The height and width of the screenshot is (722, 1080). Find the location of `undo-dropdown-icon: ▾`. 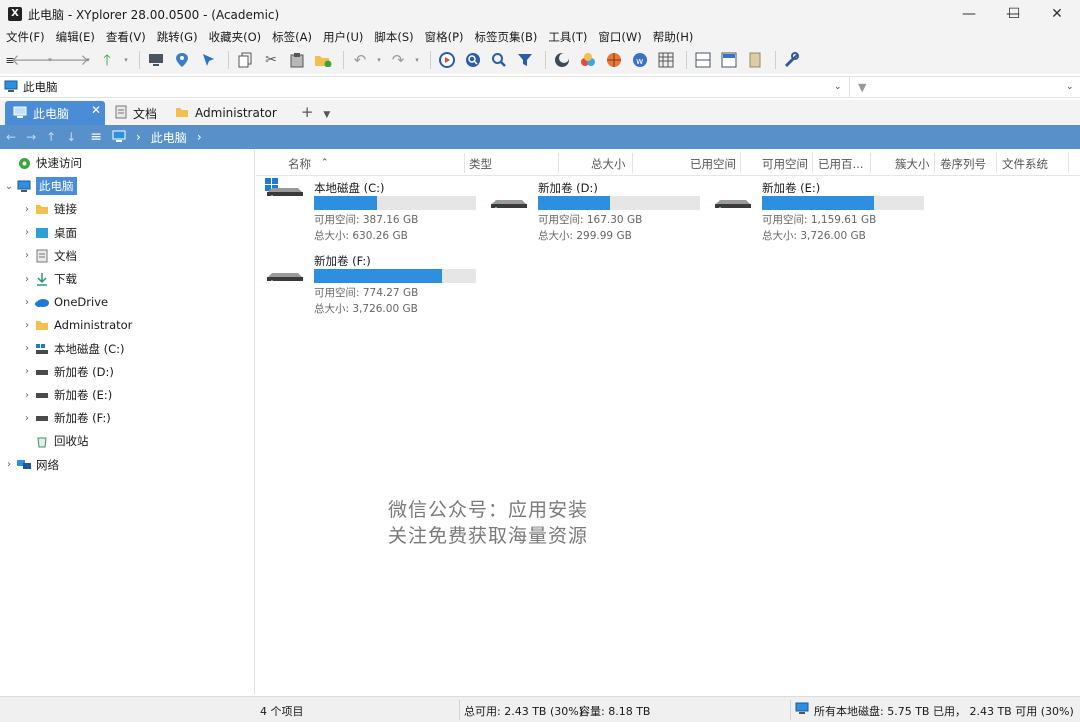

undo-dropdown-icon: ▾ is located at coordinates (379, 60).